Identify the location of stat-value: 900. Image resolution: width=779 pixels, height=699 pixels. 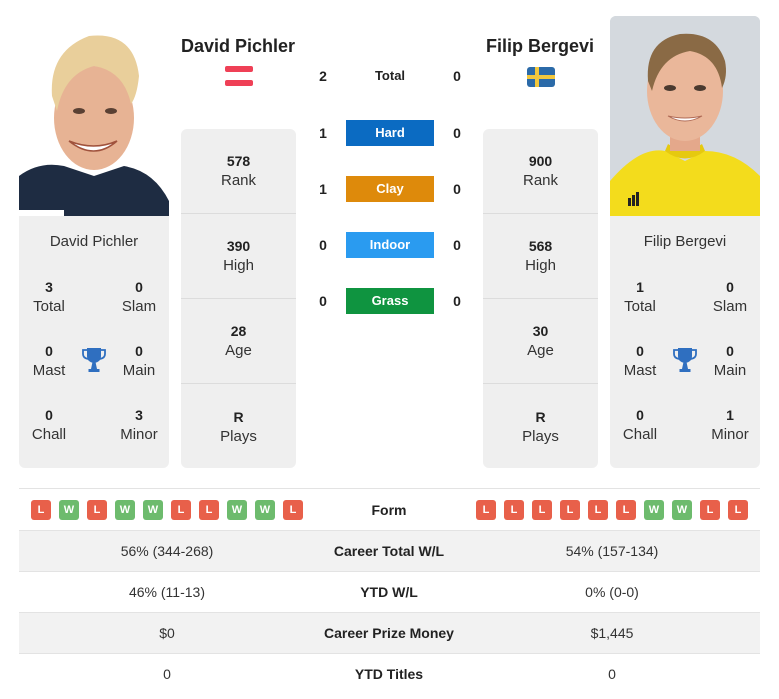
(540, 161).